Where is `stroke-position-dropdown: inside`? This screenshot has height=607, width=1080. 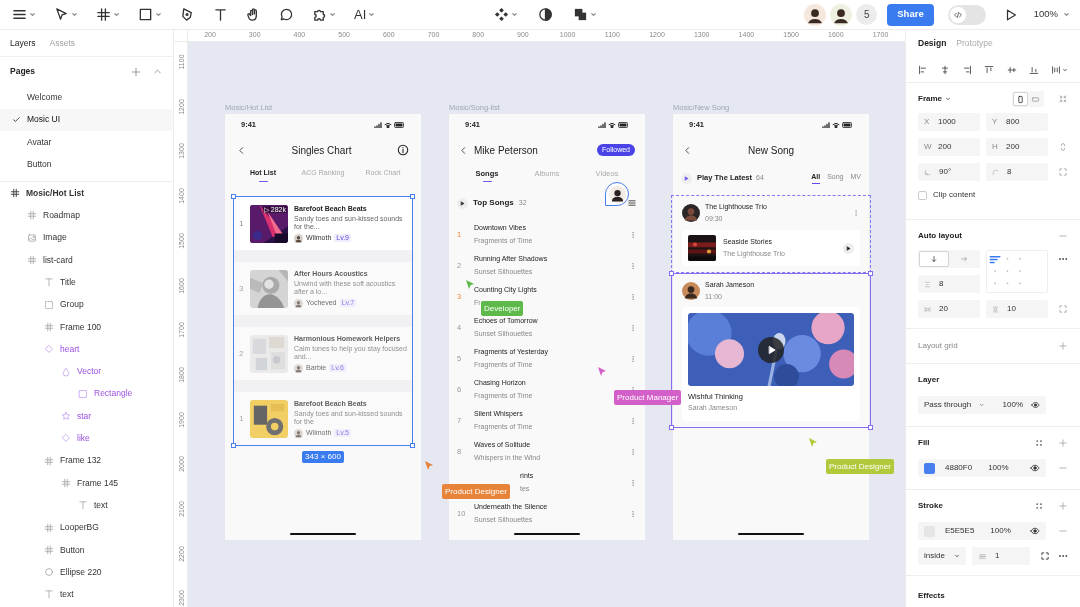
stroke-position-dropdown: inside is located at coordinates (942, 556).